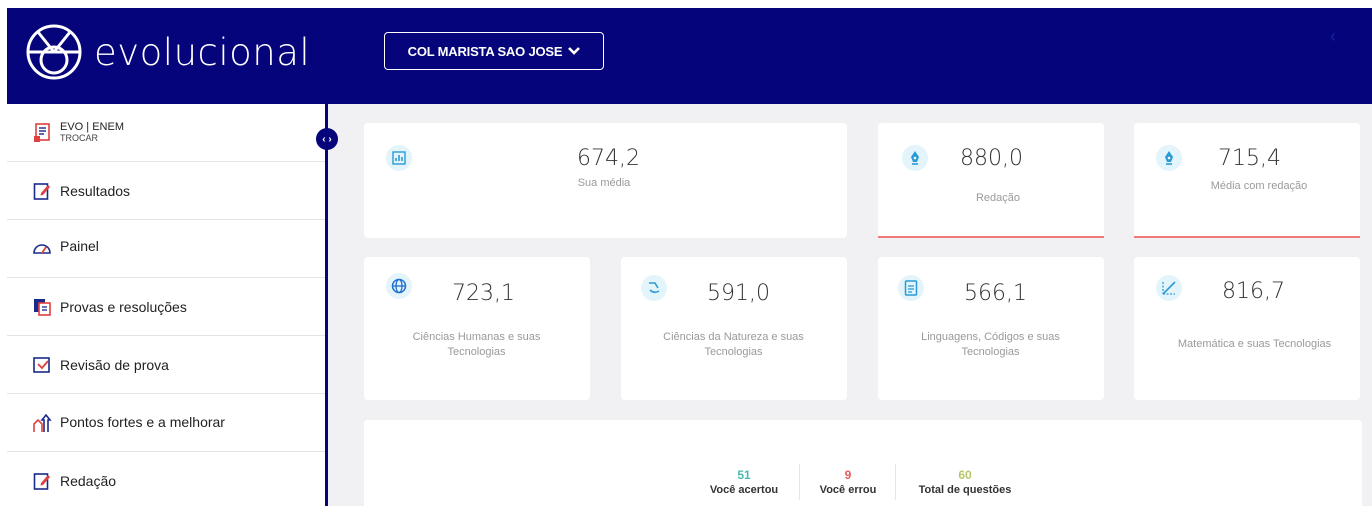 This screenshot has height=506, width=1372. I want to click on logo: evolucional, so click(167, 52).